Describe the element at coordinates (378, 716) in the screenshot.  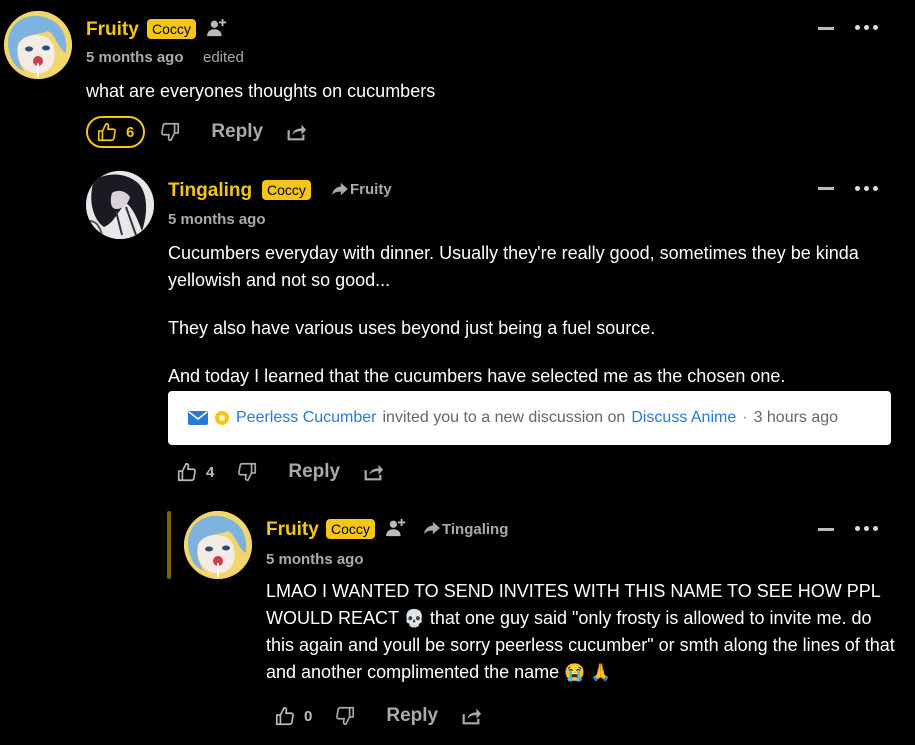
I see `comment-actions: 0 Reply` at that location.